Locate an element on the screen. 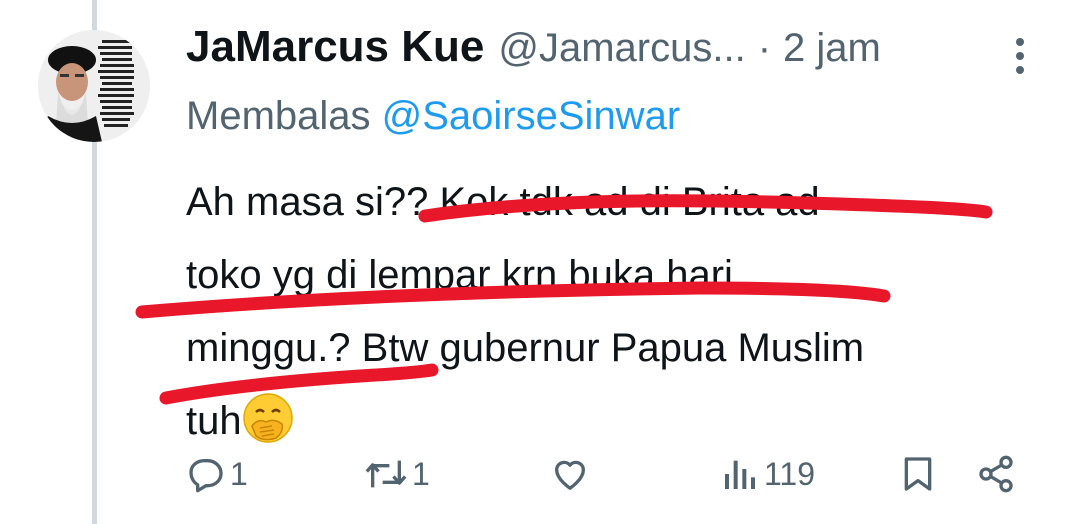  retweet-button: 1 is located at coordinates (397, 474).